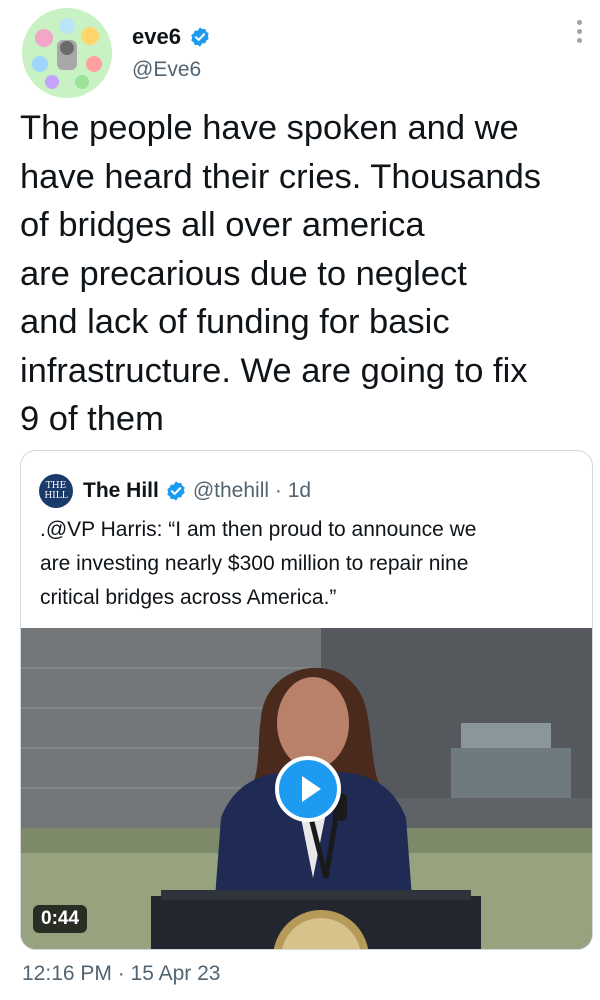 The height and width of the screenshot is (1000, 600). I want to click on play-icon, so click(311, 789).